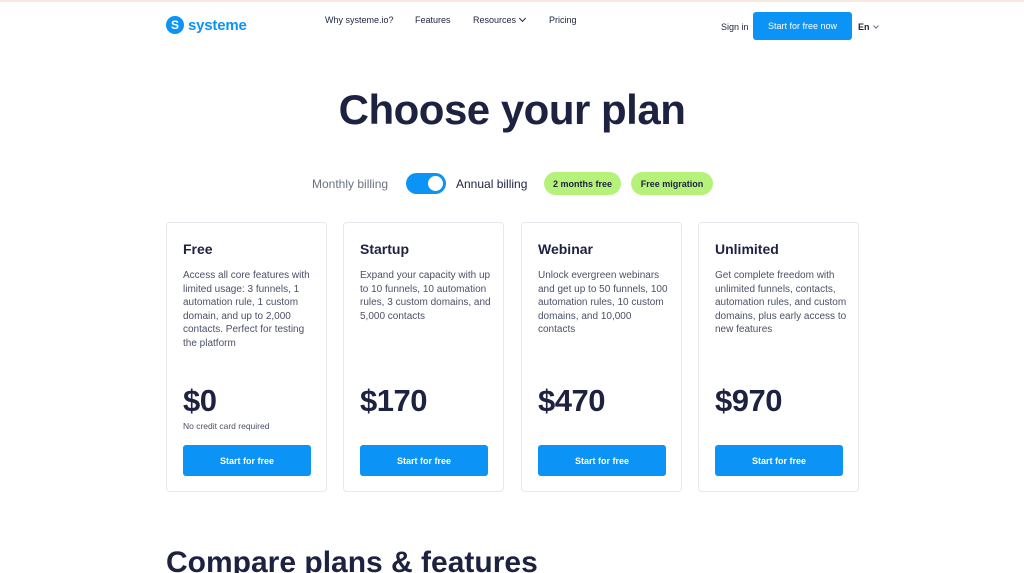  Describe the element at coordinates (435, 183) in the screenshot. I see `toggle-knob` at that location.